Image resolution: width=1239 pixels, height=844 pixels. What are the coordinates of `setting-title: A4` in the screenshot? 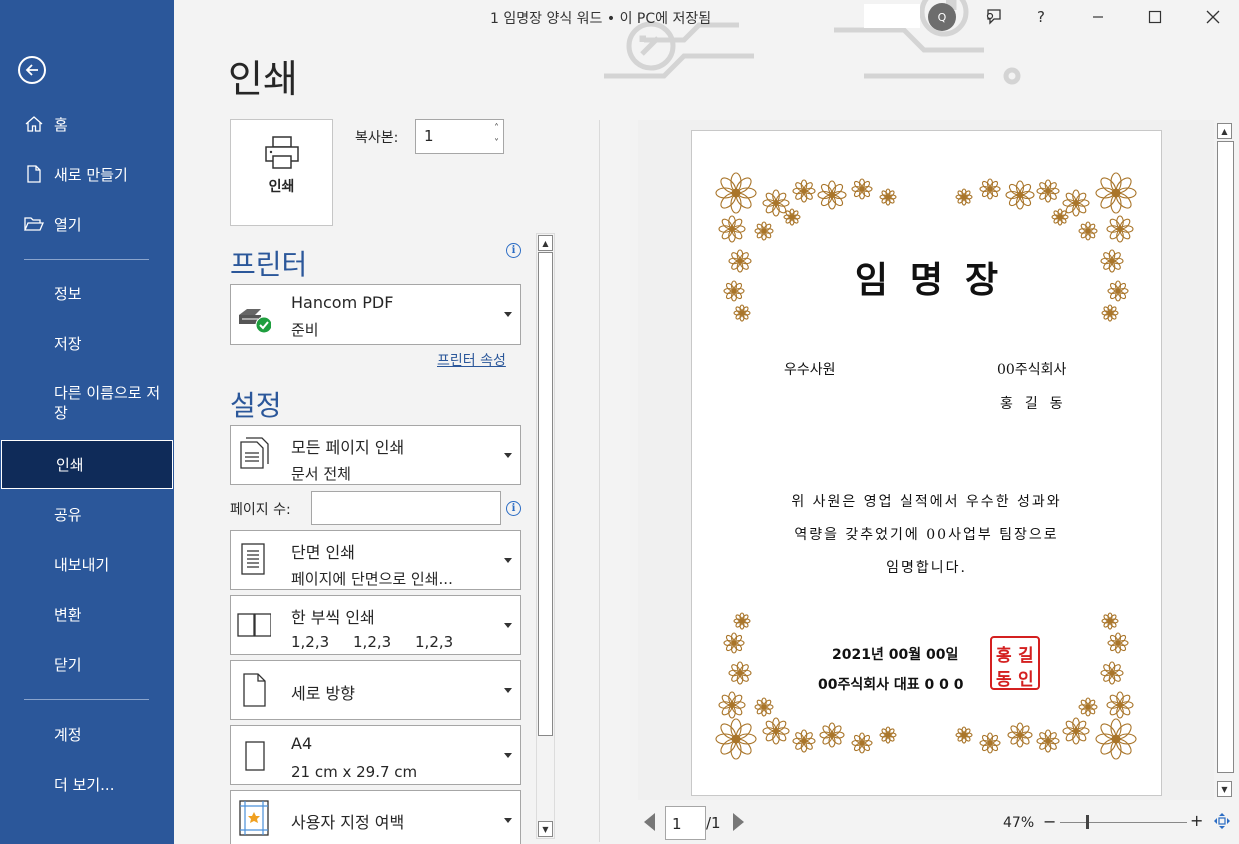 It's located at (302, 743).